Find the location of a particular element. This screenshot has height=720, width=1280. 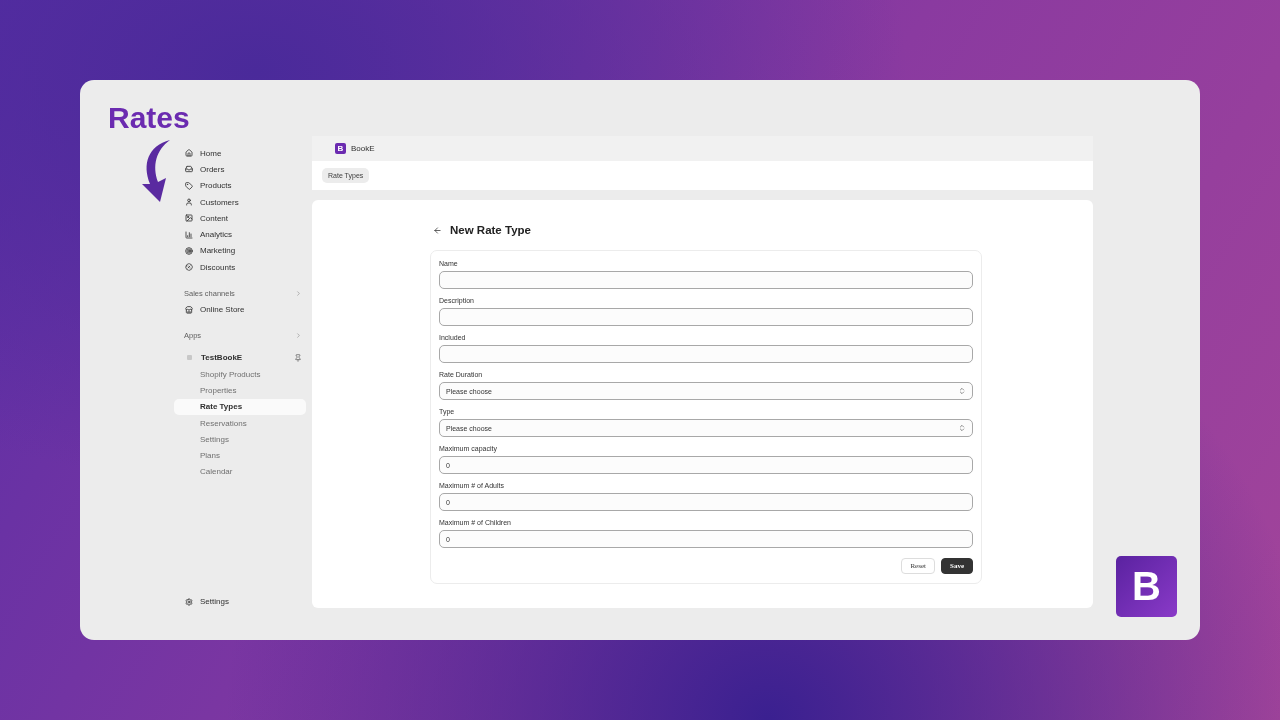

nav-item: Analytics is located at coordinates (243, 234).